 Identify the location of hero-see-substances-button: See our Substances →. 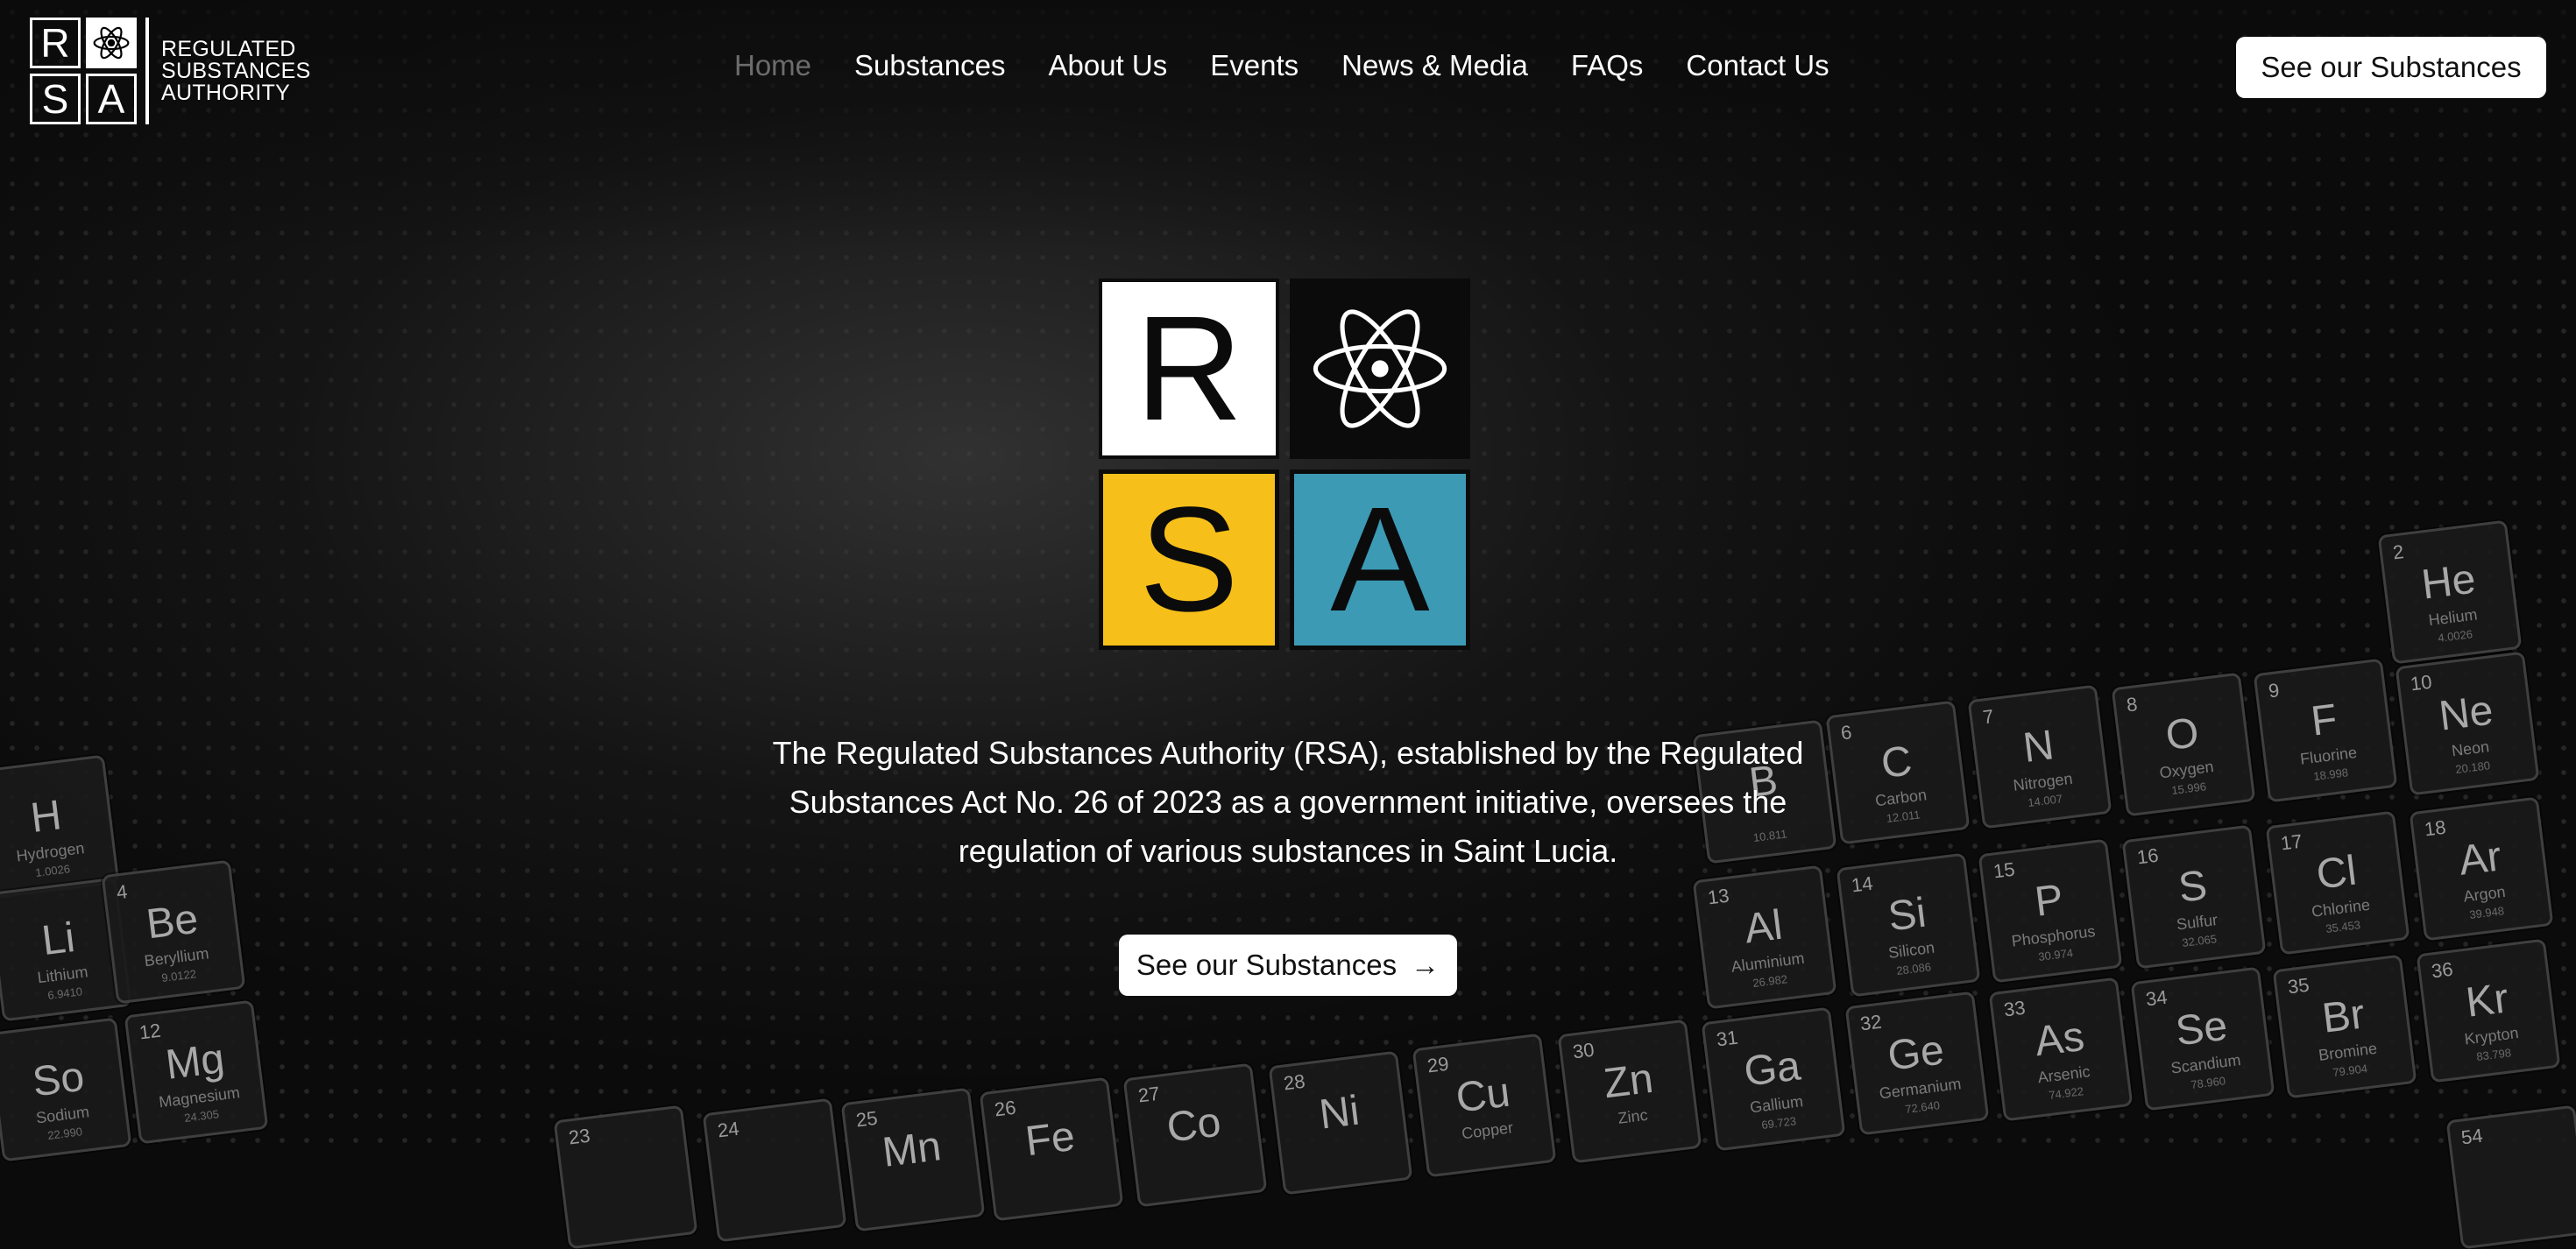
(1288, 965).